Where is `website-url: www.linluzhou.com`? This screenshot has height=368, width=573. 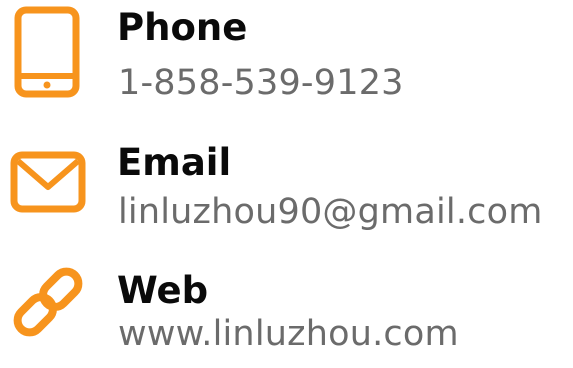
website-url: www.linluzhou.com is located at coordinates (288, 334).